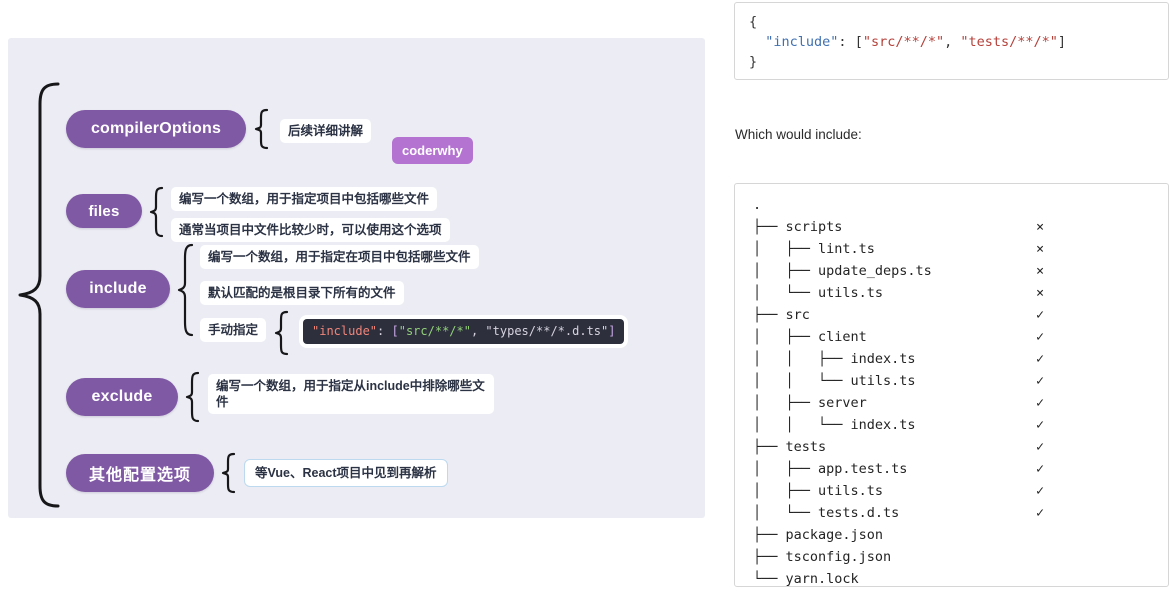 Image resolution: width=1169 pixels, height=598 pixels. I want to click on file-tree-row: │ ├── update_deps.ts ×, so click(960, 271).